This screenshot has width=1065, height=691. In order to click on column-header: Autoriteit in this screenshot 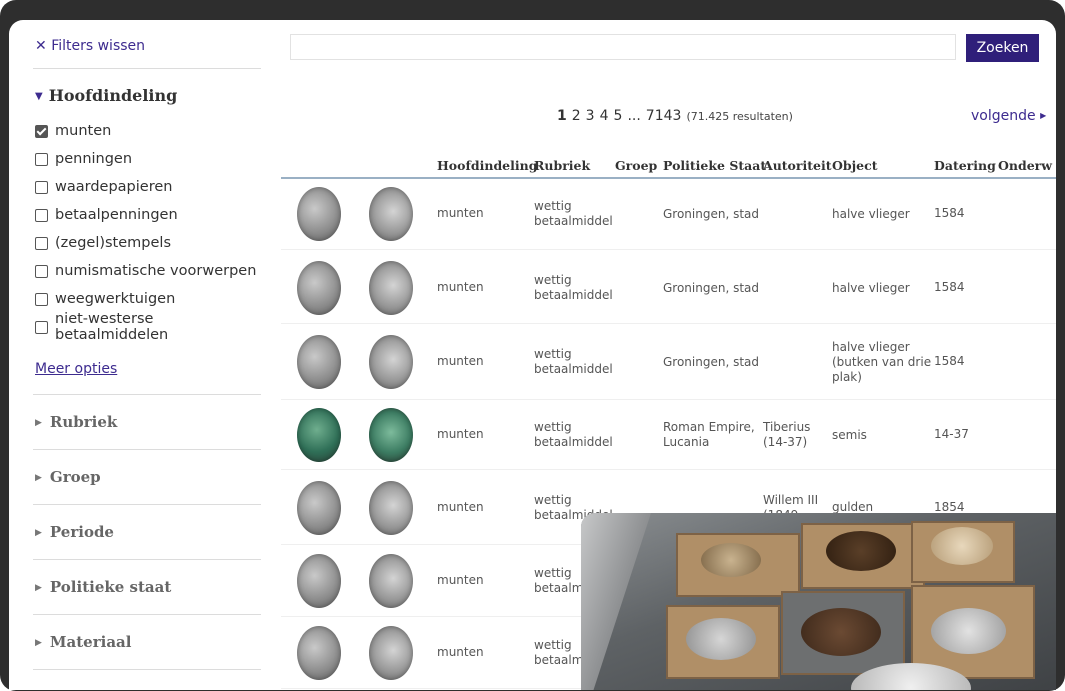, I will do `click(797, 165)`.